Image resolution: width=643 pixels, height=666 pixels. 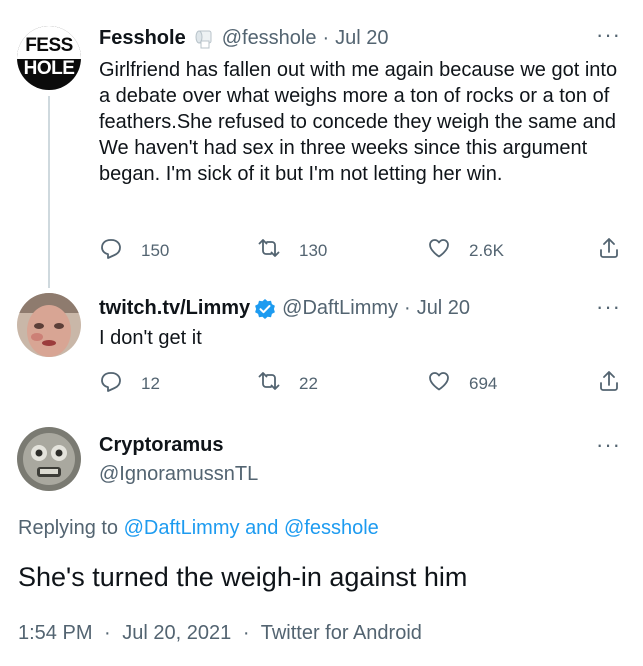 I want to click on avatar-limmy, so click(x=49, y=325).